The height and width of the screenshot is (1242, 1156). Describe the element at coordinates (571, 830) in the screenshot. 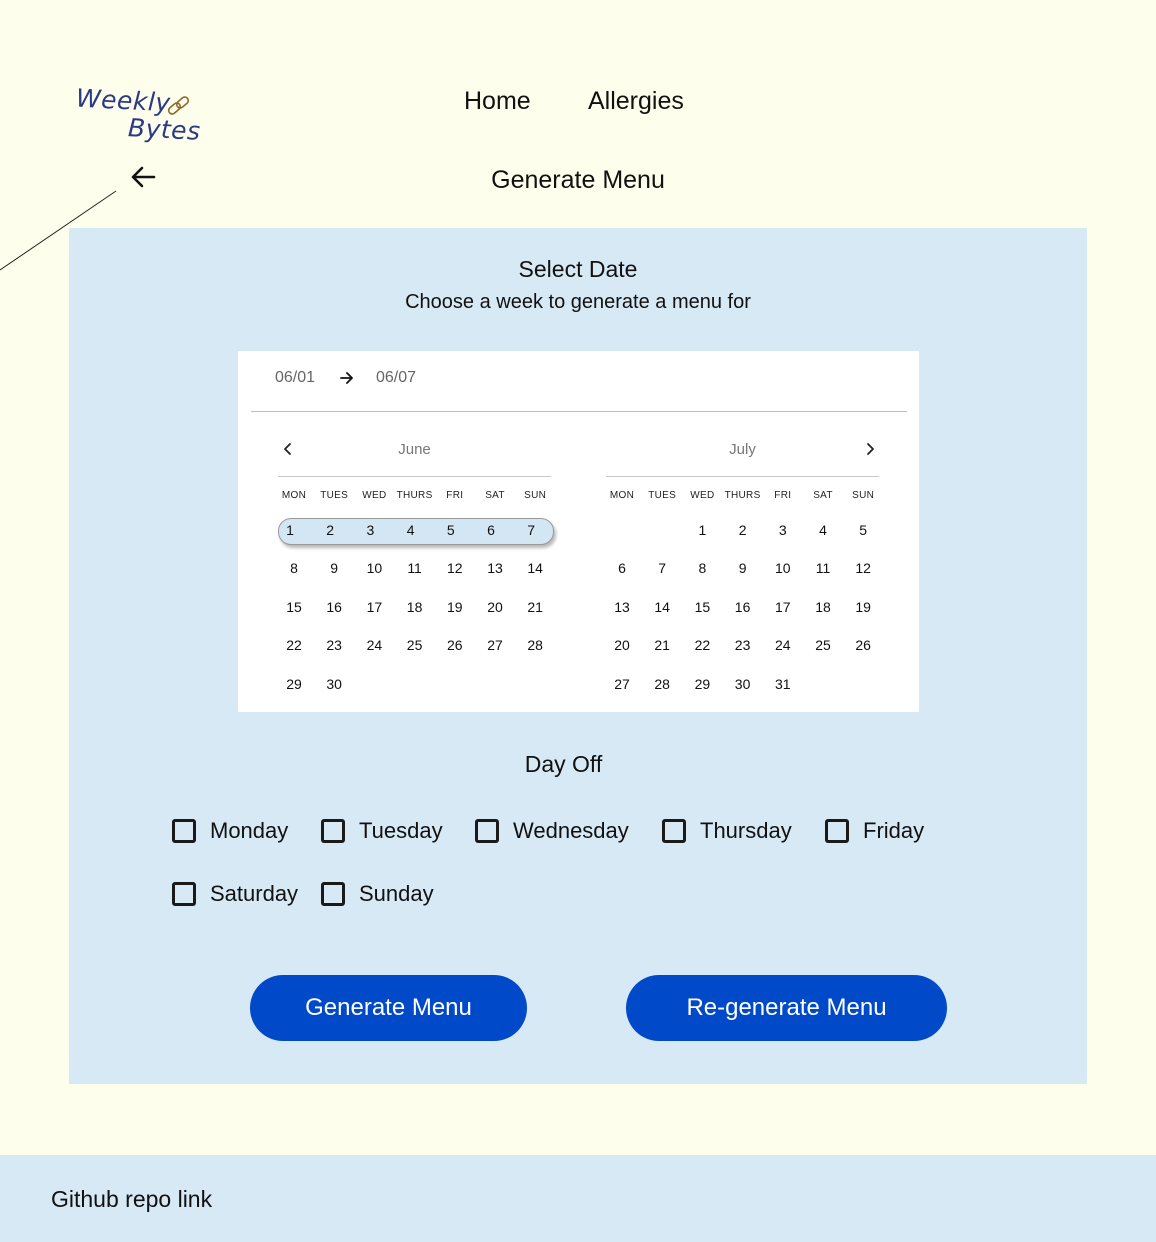

I see `checkbox-label: Wednesday` at that location.